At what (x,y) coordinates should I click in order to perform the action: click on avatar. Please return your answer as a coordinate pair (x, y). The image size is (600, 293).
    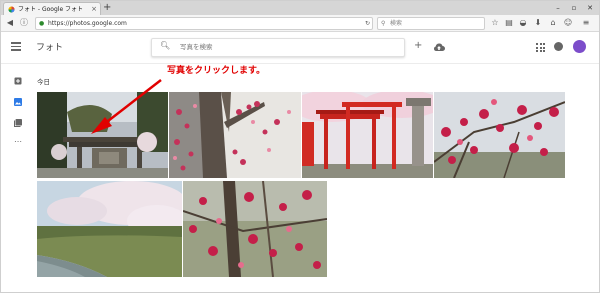
    Looking at the image, I should click on (579, 46).